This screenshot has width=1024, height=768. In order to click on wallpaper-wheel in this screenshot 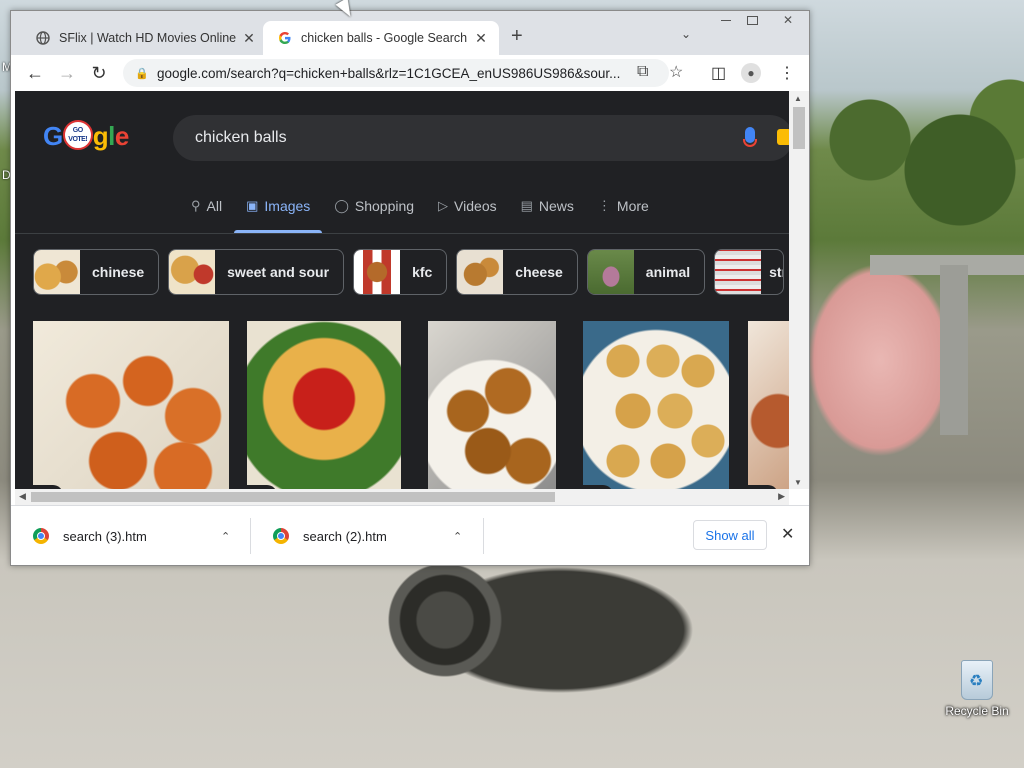, I will do `click(445, 625)`.